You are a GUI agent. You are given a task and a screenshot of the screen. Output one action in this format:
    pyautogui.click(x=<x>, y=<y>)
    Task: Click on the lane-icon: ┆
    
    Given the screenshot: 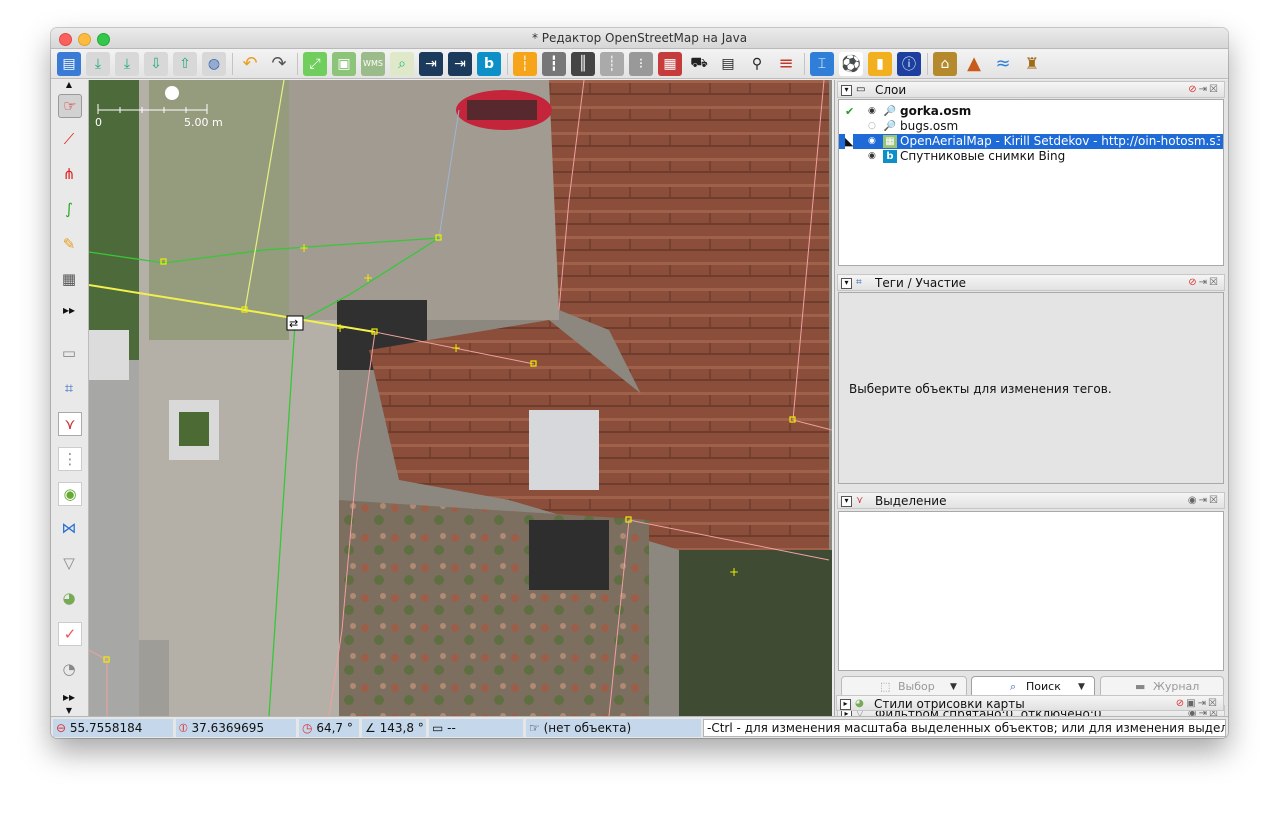 What is the action you would take?
    pyautogui.click(x=525, y=63)
    